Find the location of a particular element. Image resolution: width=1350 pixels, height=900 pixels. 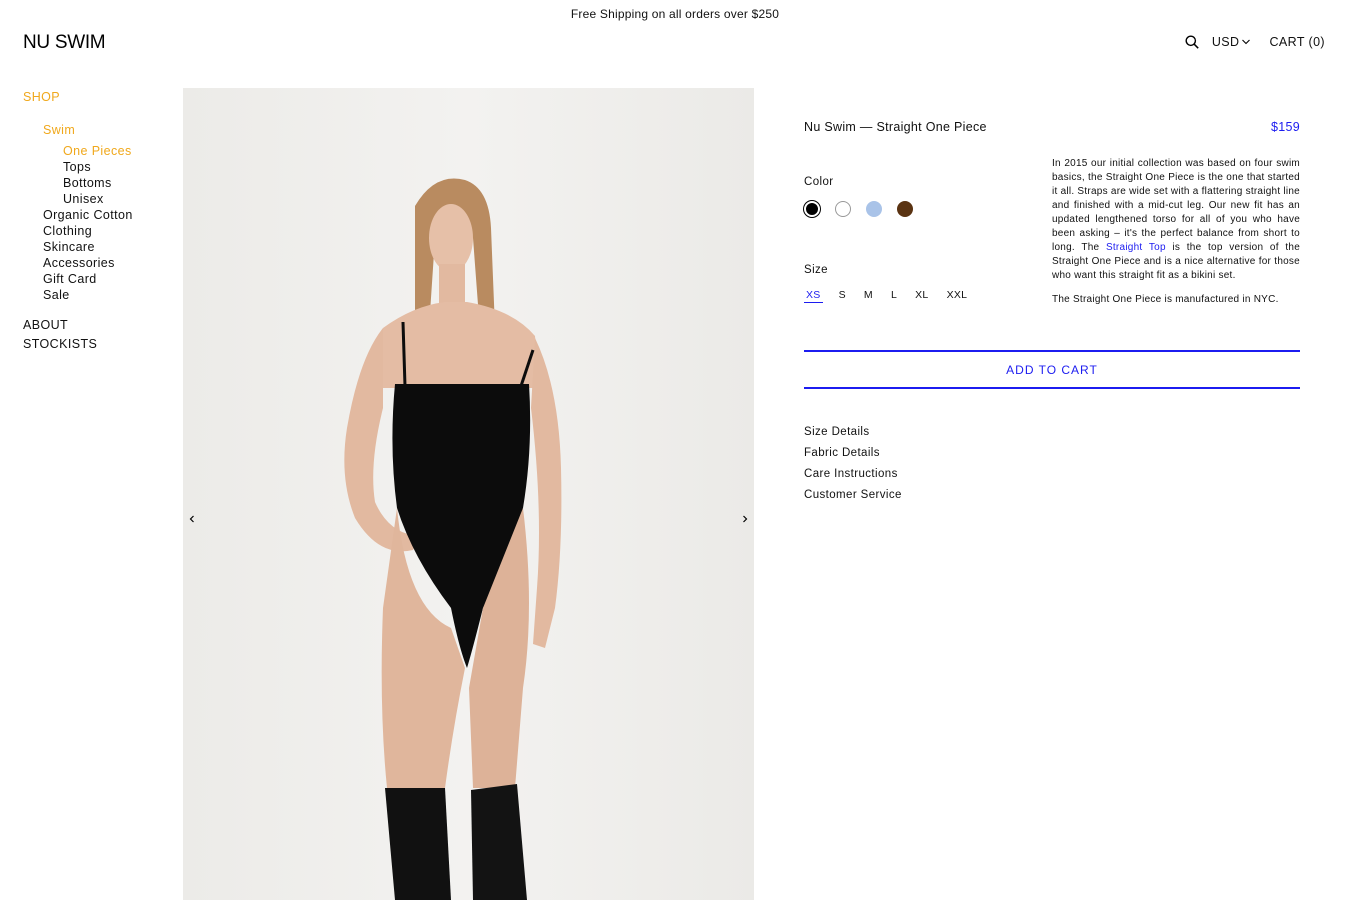

size-option-xs: XS is located at coordinates (813, 296).